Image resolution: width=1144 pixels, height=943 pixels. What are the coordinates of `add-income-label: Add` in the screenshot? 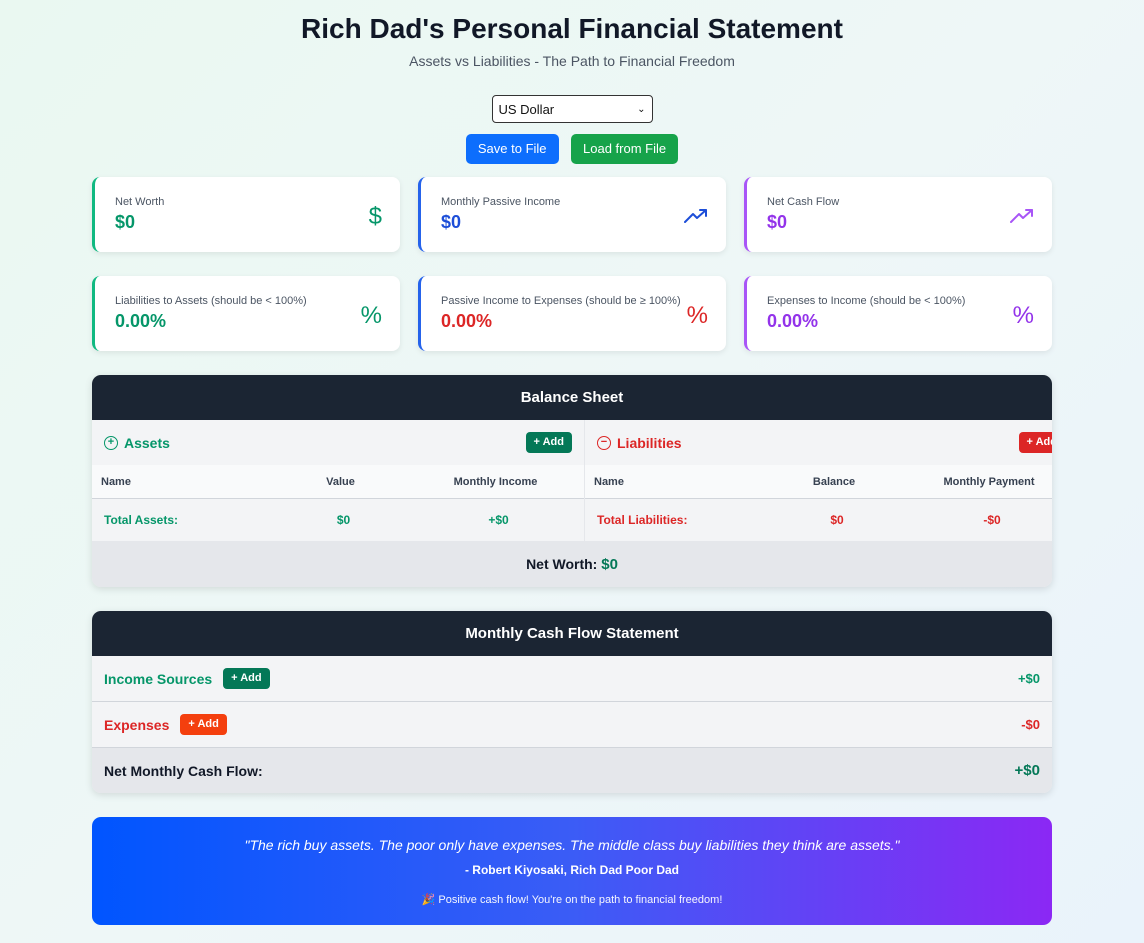 It's located at (251, 678).